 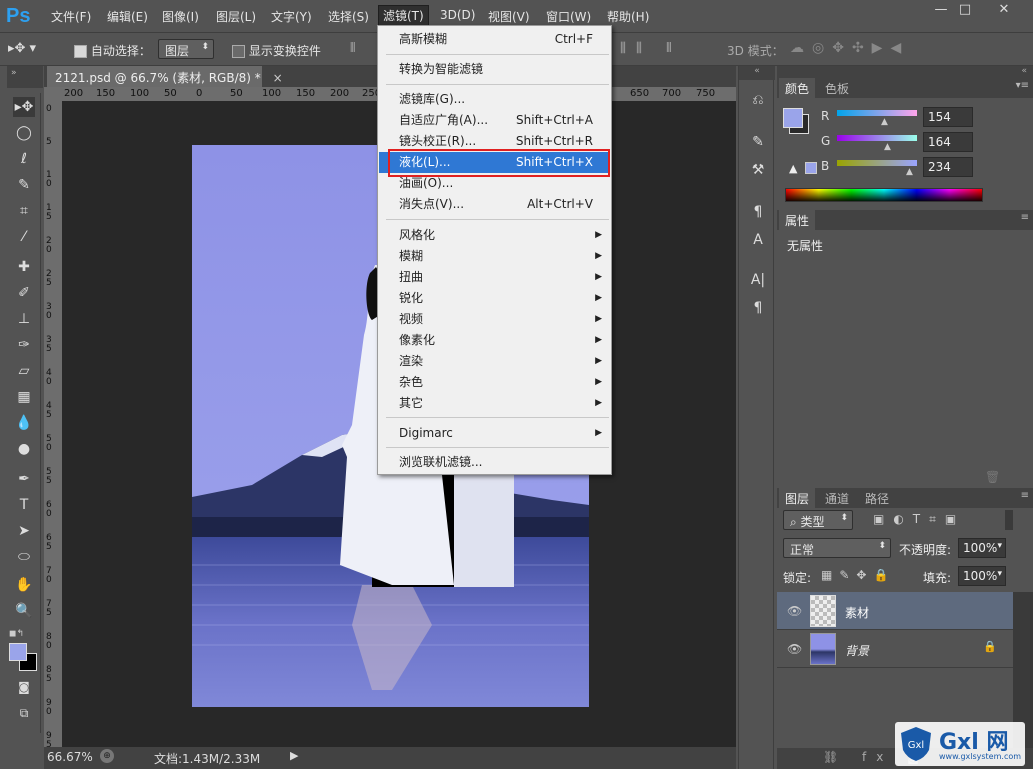 I want to click on tab-channels: 通道, so click(x=837, y=498).